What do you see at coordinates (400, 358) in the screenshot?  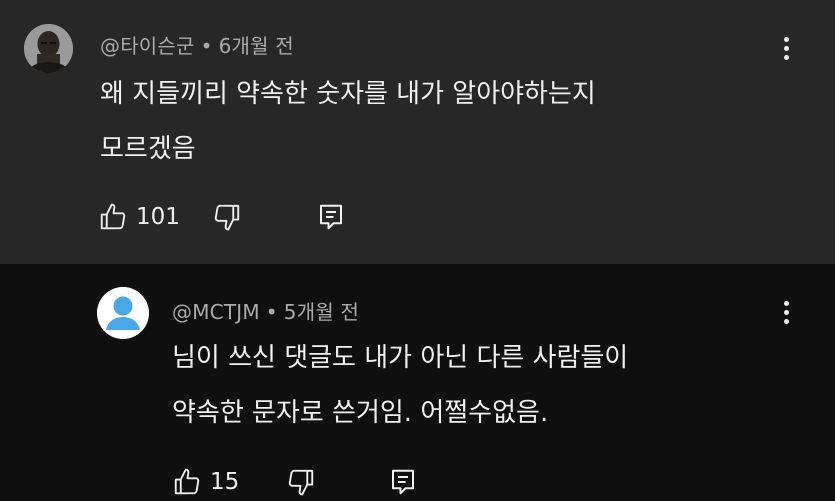 I see `comment-text-line: 님이 쓰신 댓글도 내가 아닌 다른 사람들이` at bounding box center [400, 358].